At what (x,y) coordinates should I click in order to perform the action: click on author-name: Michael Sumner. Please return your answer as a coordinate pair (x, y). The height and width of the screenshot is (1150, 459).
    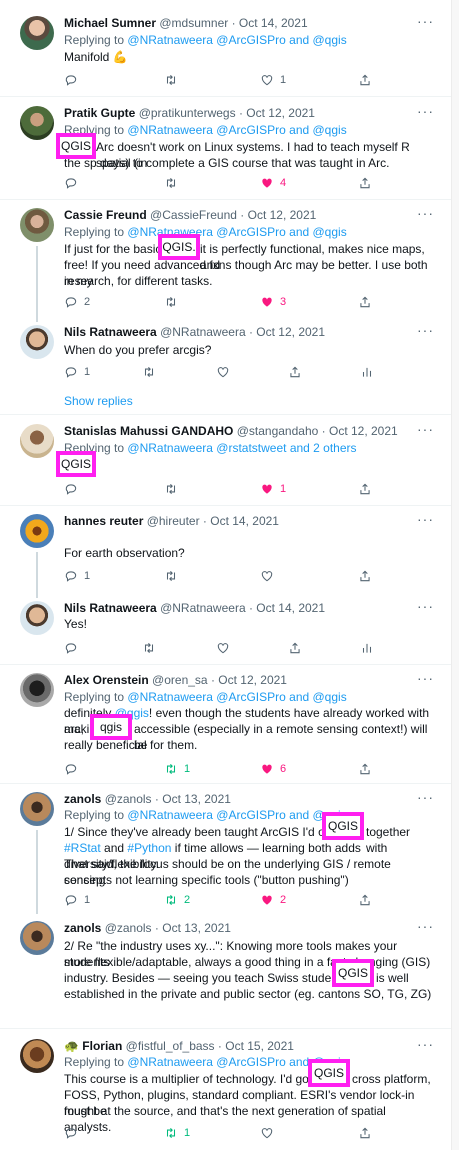
    Looking at the image, I should click on (110, 23).